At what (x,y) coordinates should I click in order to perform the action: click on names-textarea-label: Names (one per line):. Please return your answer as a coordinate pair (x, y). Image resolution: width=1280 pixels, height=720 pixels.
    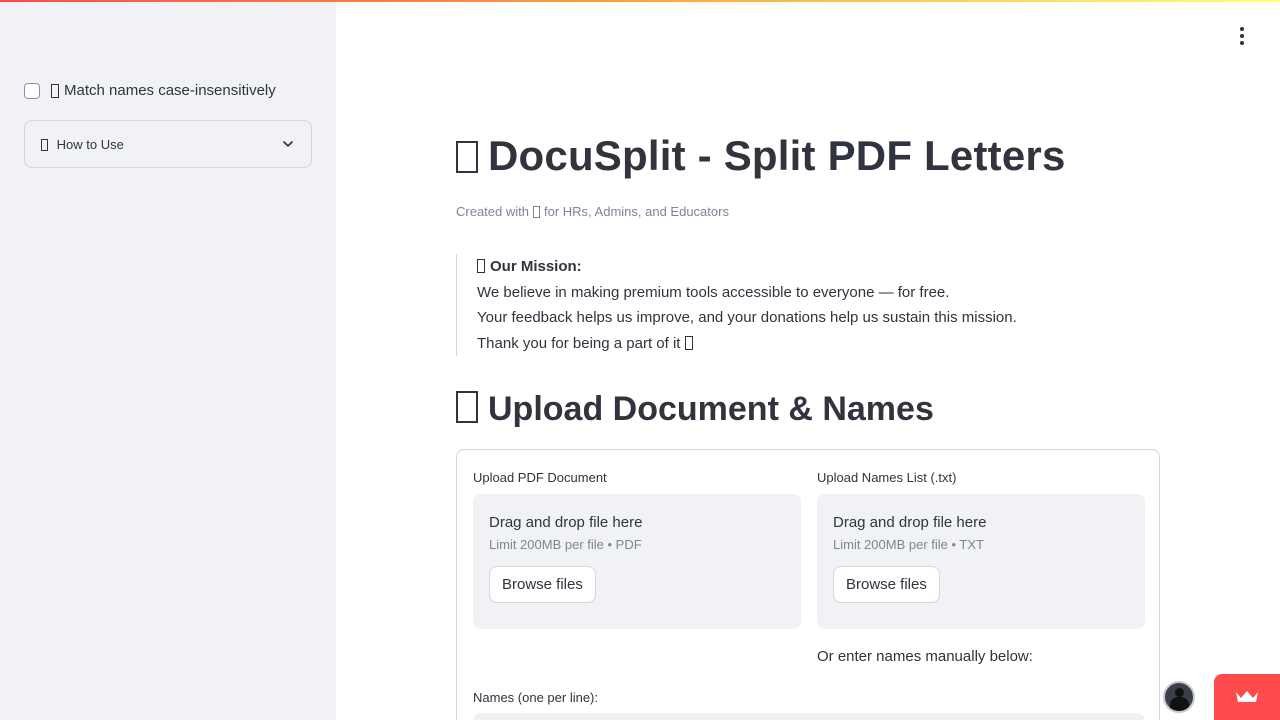
    Looking at the image, I should click on (535, 697).